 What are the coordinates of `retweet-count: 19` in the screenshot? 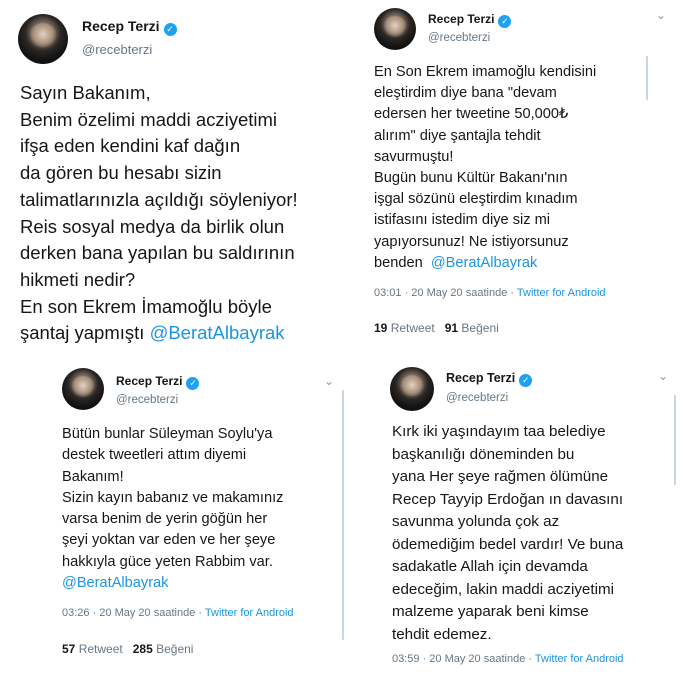 It's located at (380, 328).